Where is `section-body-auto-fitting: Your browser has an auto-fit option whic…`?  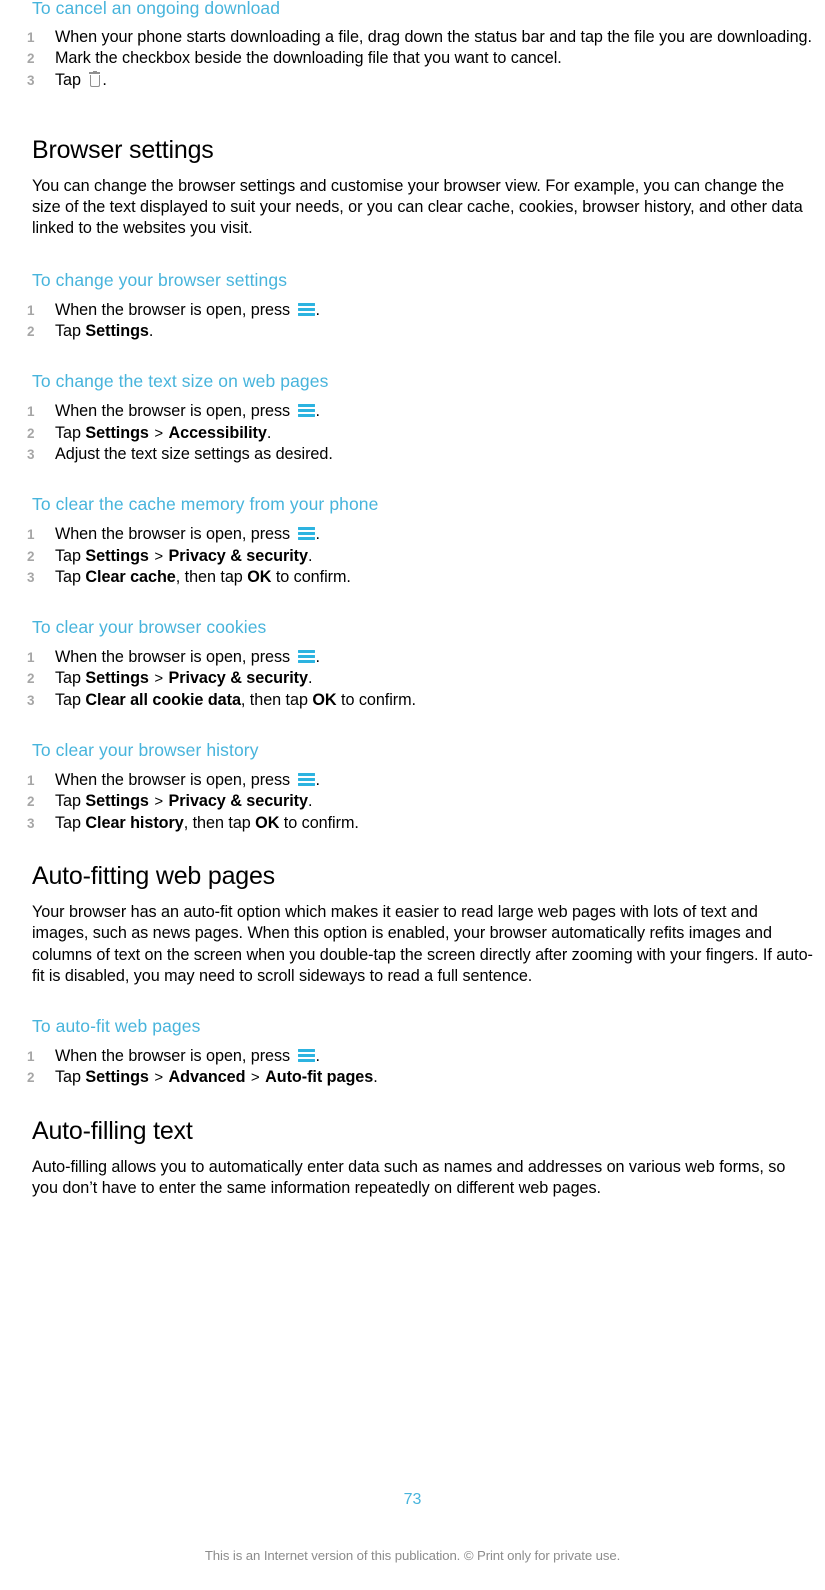 section-body-auto-fitting: Your browser has an auto-fit option whic… is located at coordinates (422, 943).